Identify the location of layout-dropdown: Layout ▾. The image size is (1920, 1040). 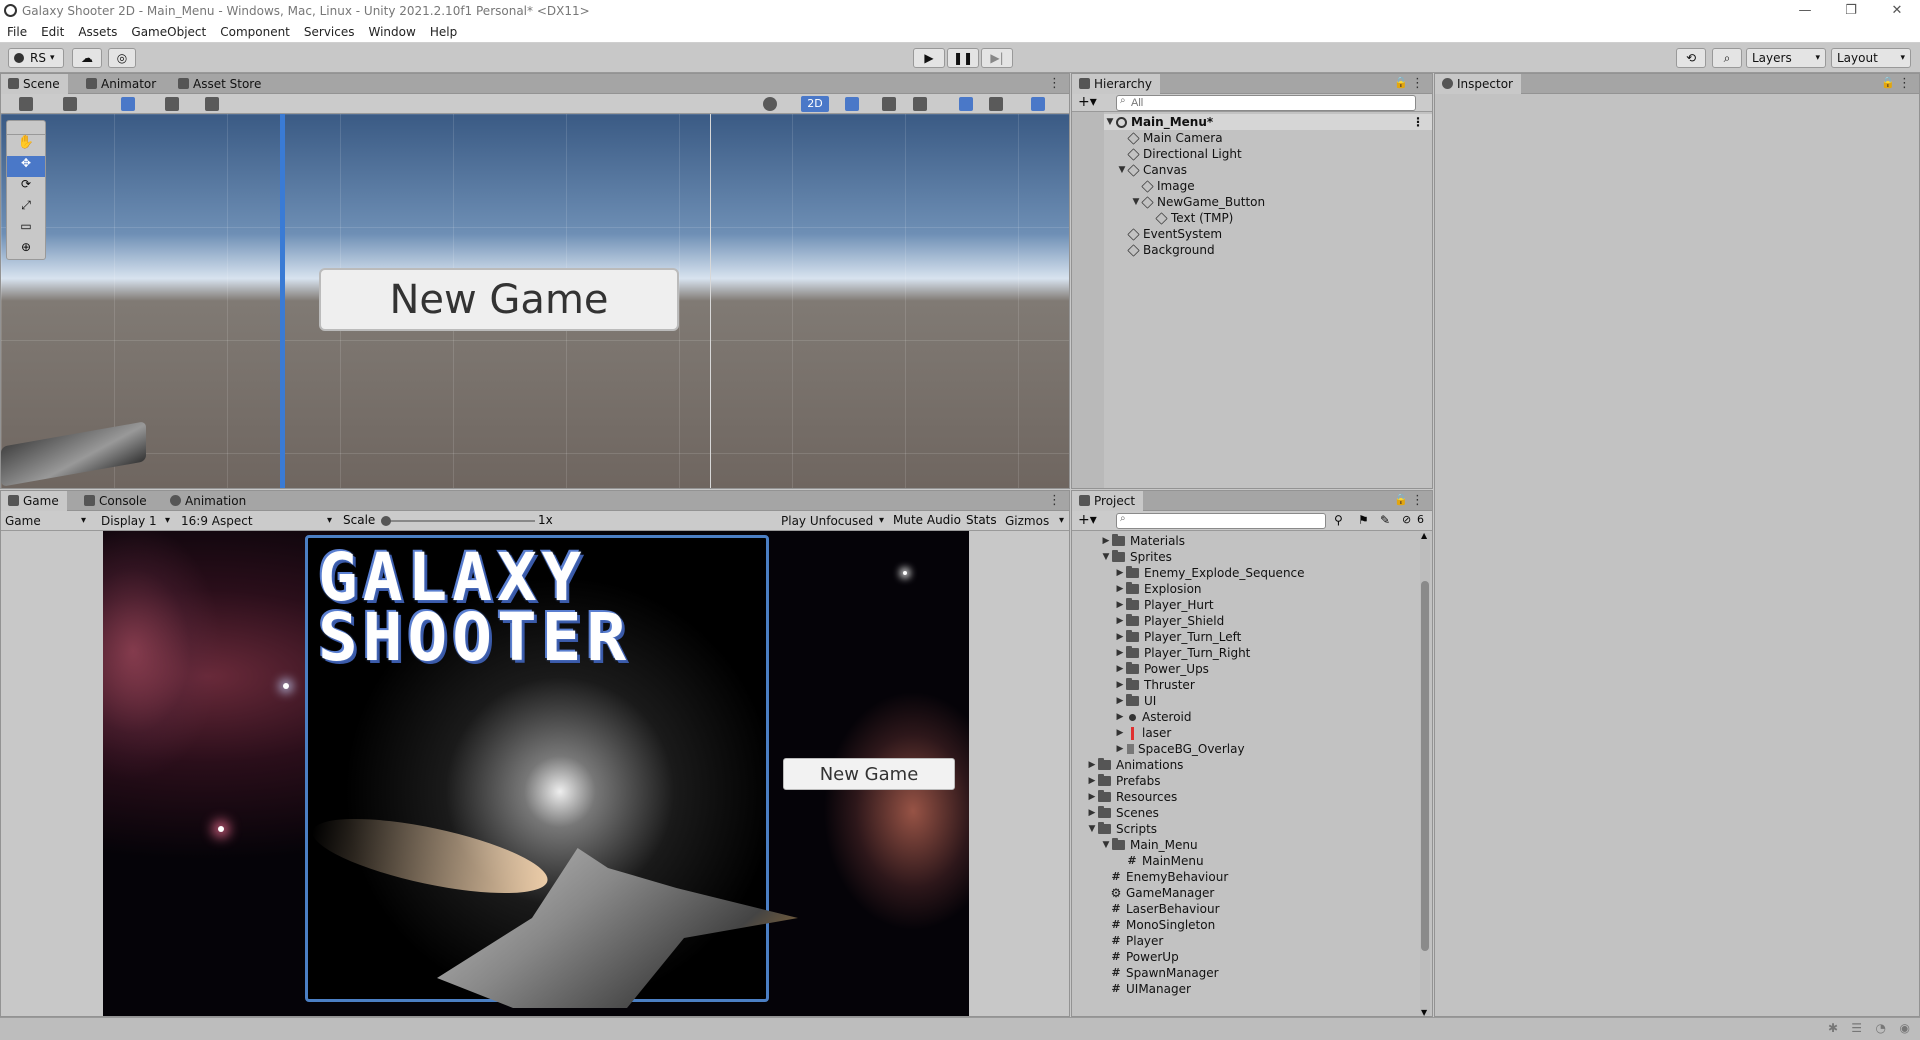
(1871, 58).